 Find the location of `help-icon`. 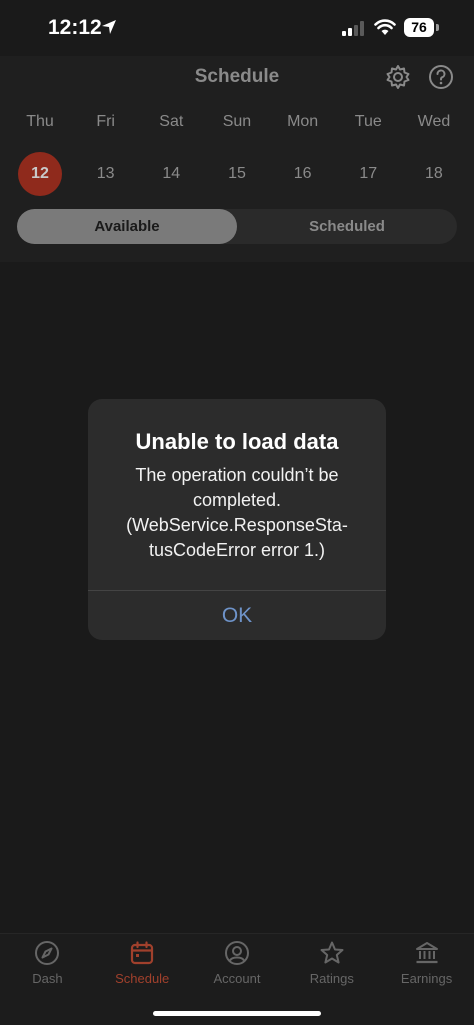

help-icon is located at coordinates (441, 77).